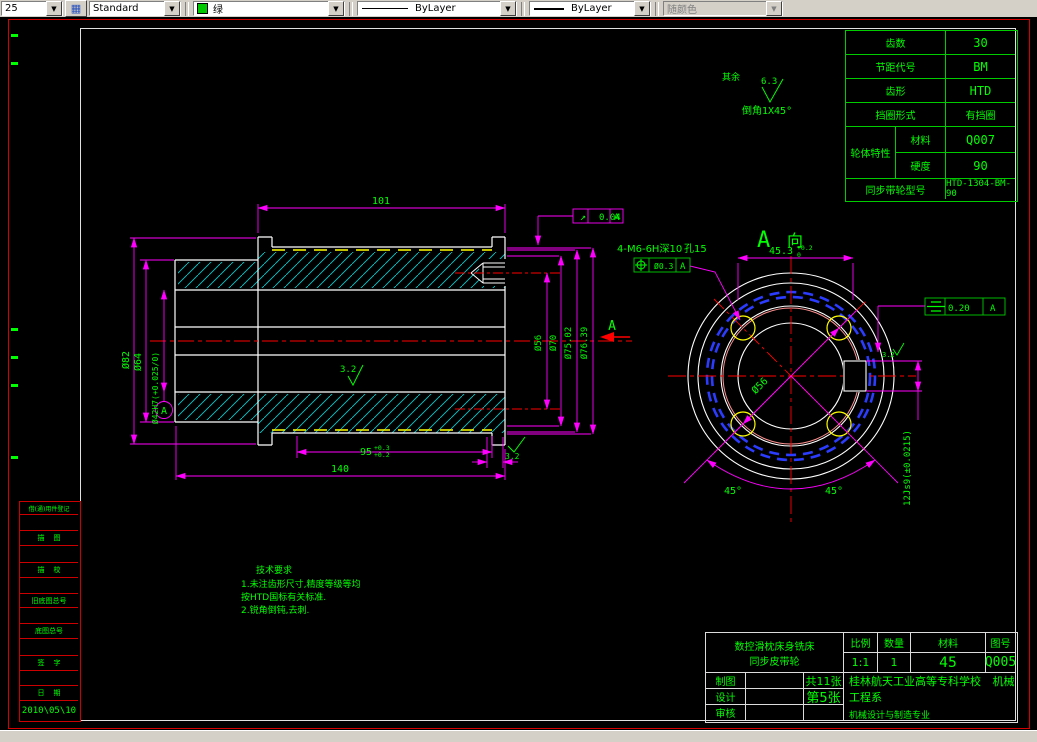 Image resolution: width=1037 pixels, height=742 pixels. What do you see at coordinates (894, 663) in the screenshot?
I see `value-qty: 1` at bounding box center [894, 663].